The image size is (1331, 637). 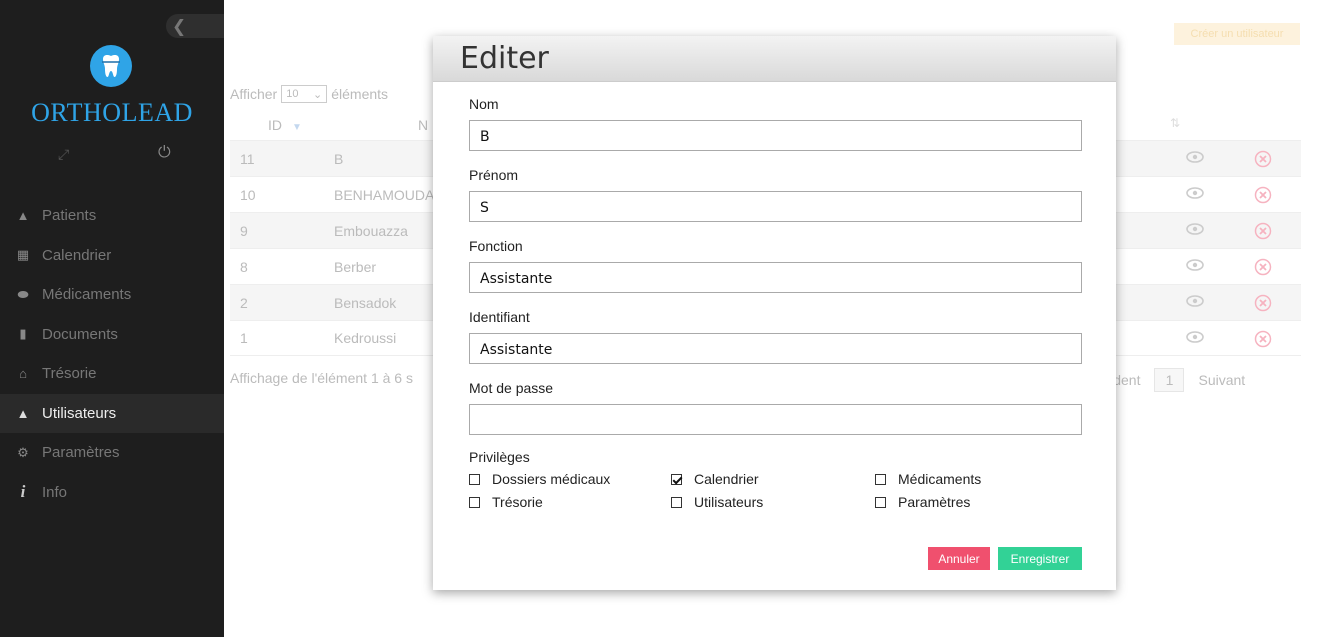 I want to click on info-icon: i, so click(x=23, y=492).